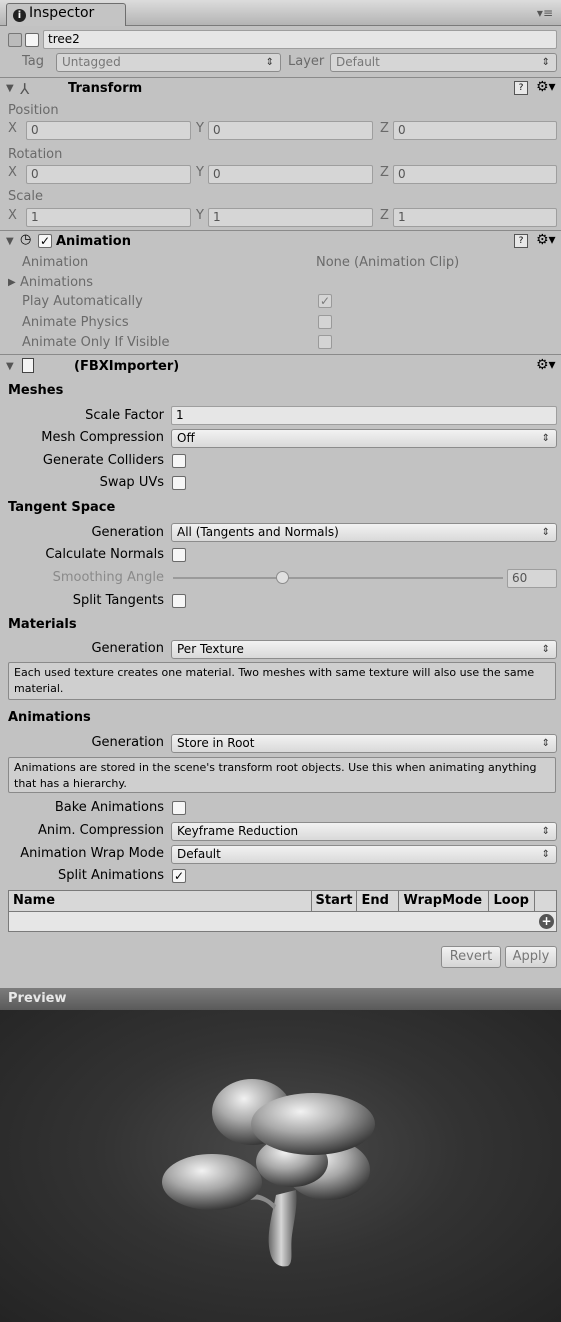 This screenshot has height=1322, width=561. What do you see at coordinates (92, 853) in the screenshot?
I see `wrap-mode-label: Animation Wrap Mode` at bounding box center [92, 853].